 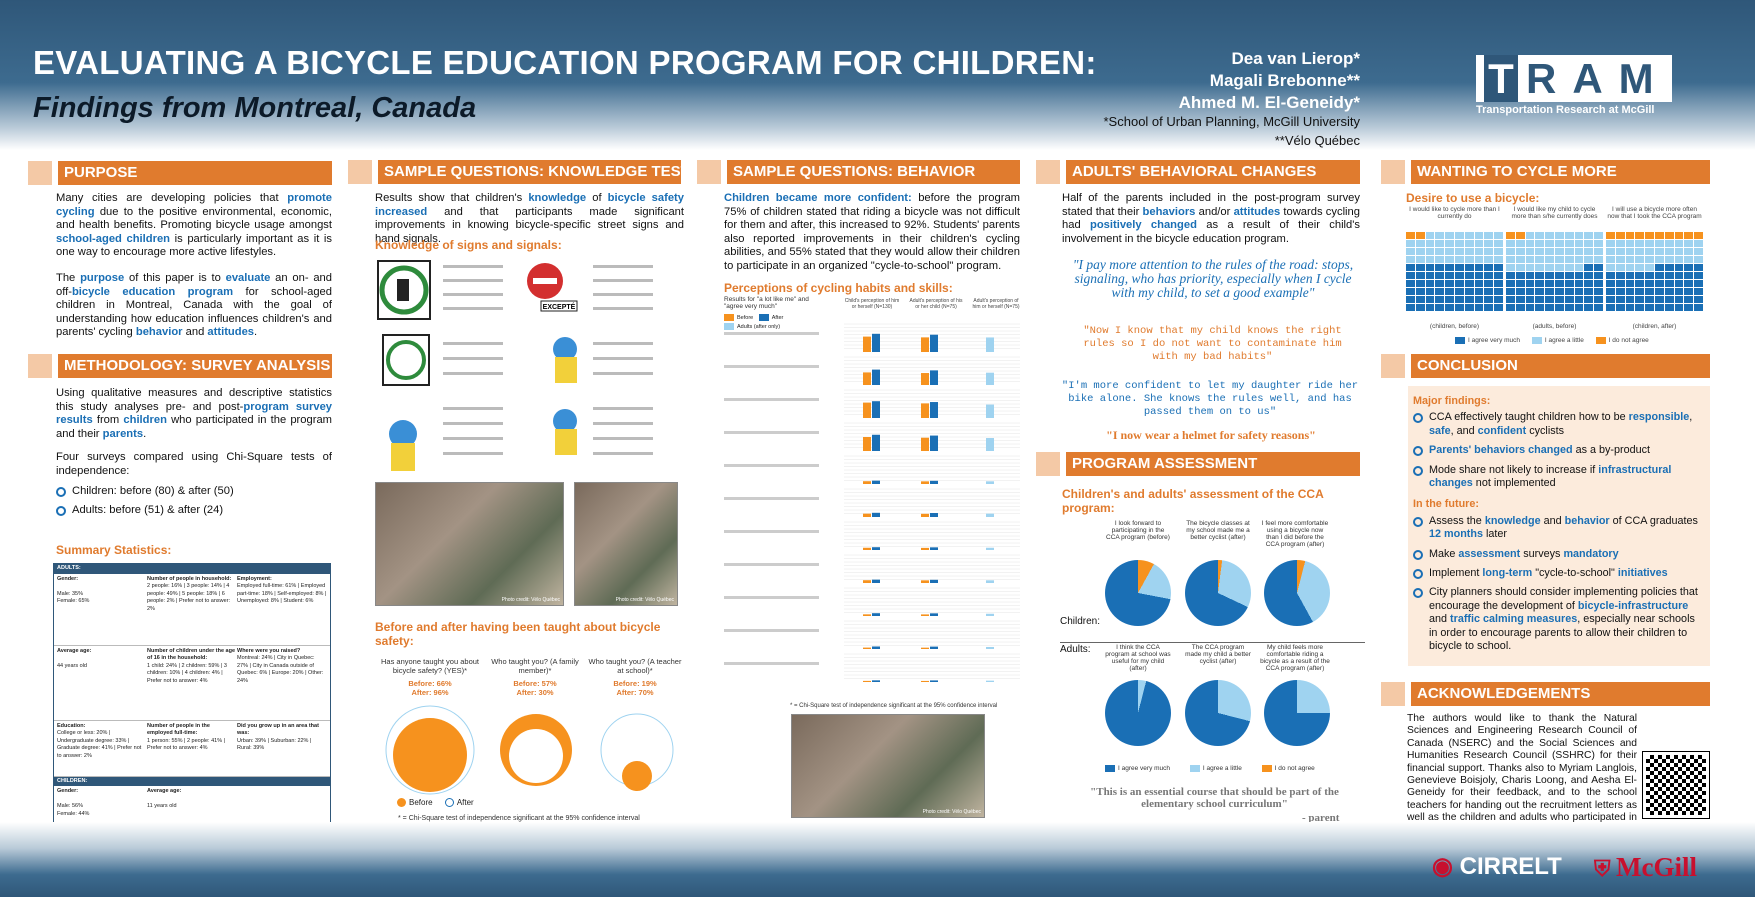 I want to click on poster-subtitle: Findings from Montreal, Canada, so click(x=255, y=108).